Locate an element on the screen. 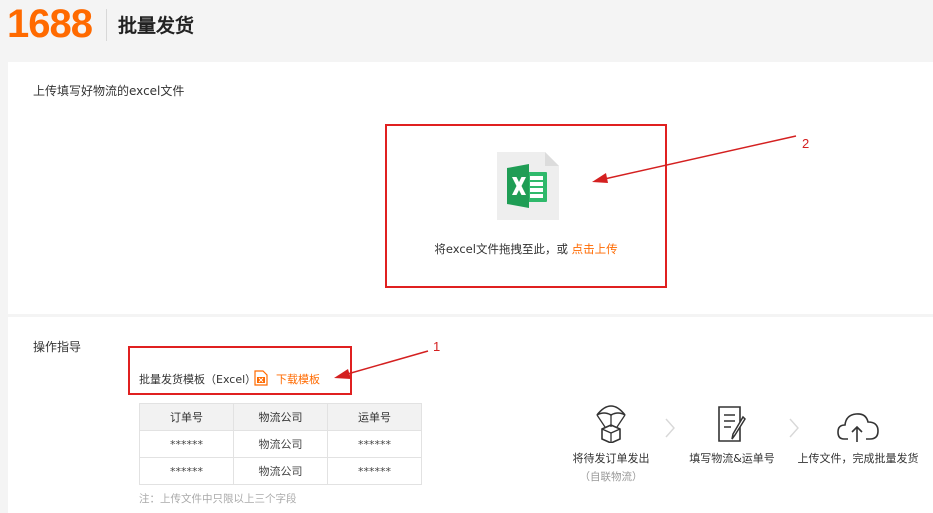 Image resolution: width=933 pixels, height=513 pixels. logo: 1688 is located at coordinates (50, 24).